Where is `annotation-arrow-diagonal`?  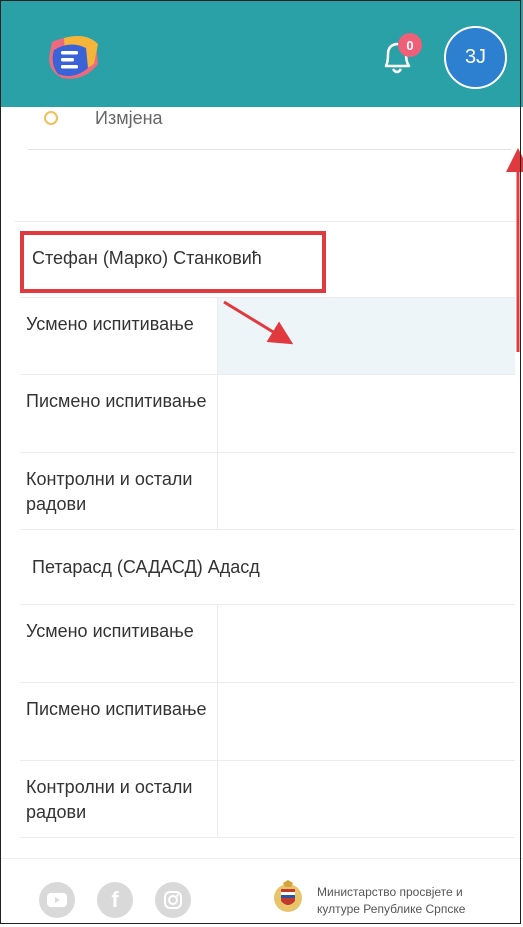
annotation-arrow-diagonal is located at coordinates (258, 322).